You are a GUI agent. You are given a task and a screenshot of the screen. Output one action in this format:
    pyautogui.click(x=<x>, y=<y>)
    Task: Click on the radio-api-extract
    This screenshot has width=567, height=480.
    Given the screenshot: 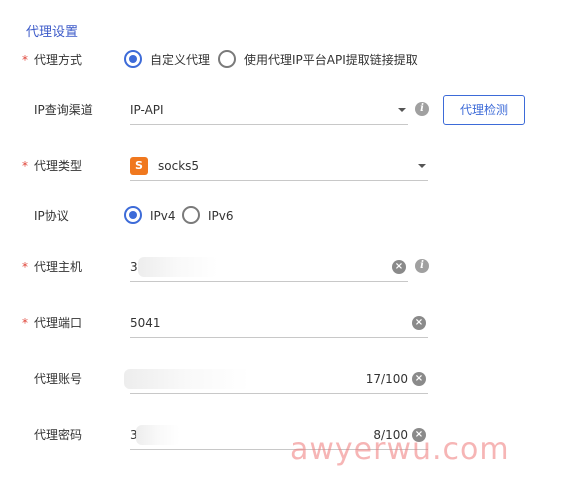 What is the action you would take?
    pyautogui.click(x=227, y=59)
    